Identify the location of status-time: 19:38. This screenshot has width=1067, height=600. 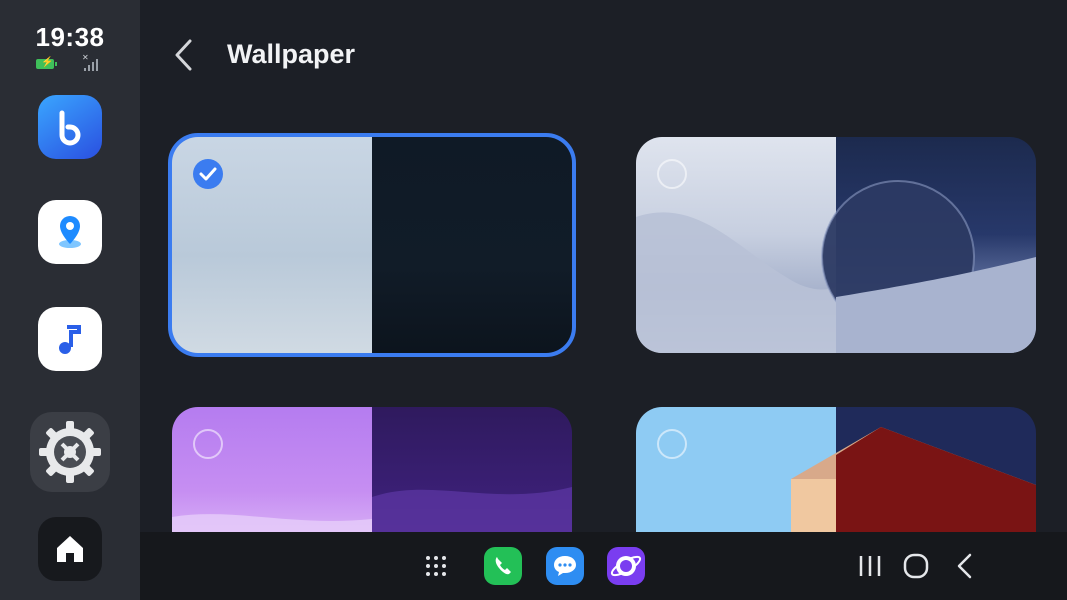
(70, 37).